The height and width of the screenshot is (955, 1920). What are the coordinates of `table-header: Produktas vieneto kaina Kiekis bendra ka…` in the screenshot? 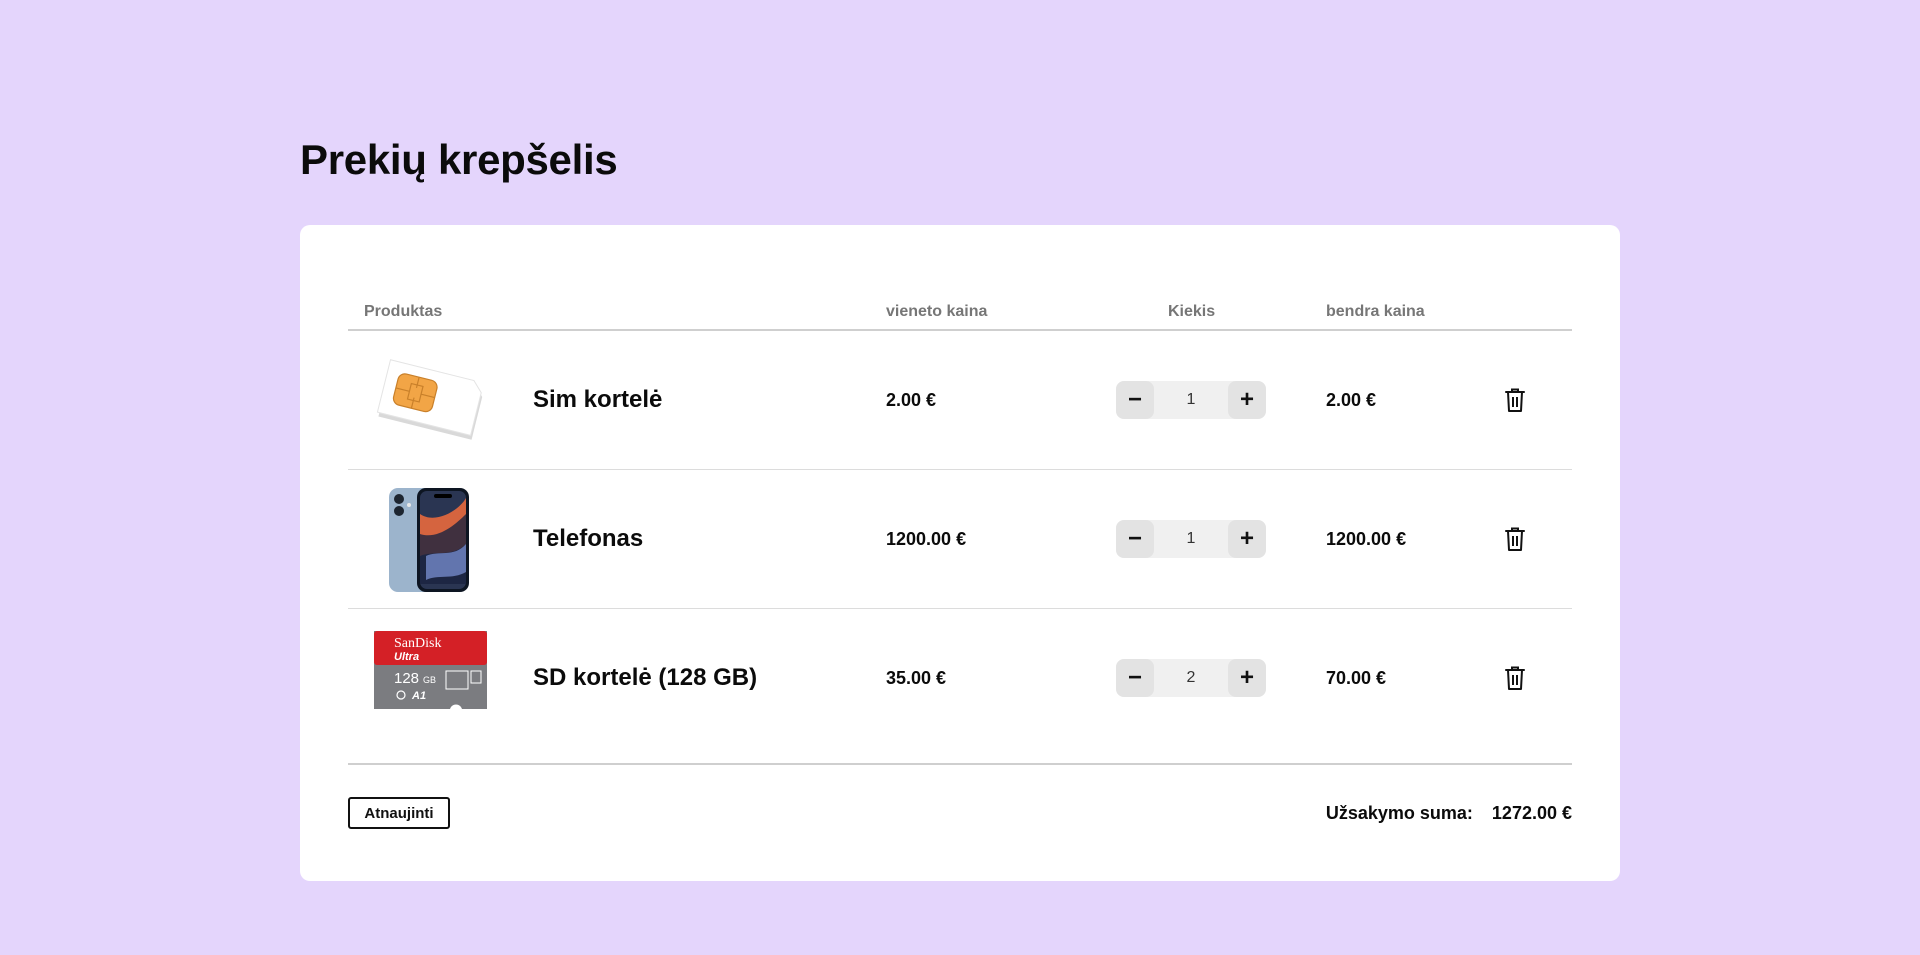 It's located at (960, 308).